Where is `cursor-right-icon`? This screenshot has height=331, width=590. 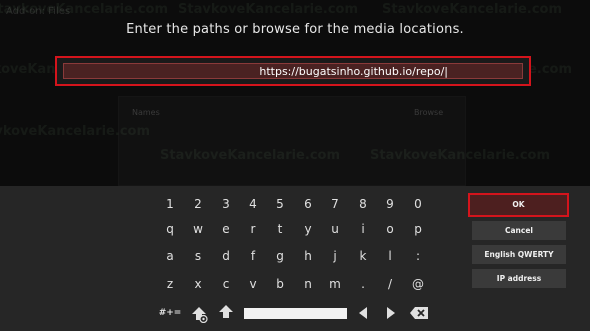
cursor-right-icon is located at coordinates (391, 313).